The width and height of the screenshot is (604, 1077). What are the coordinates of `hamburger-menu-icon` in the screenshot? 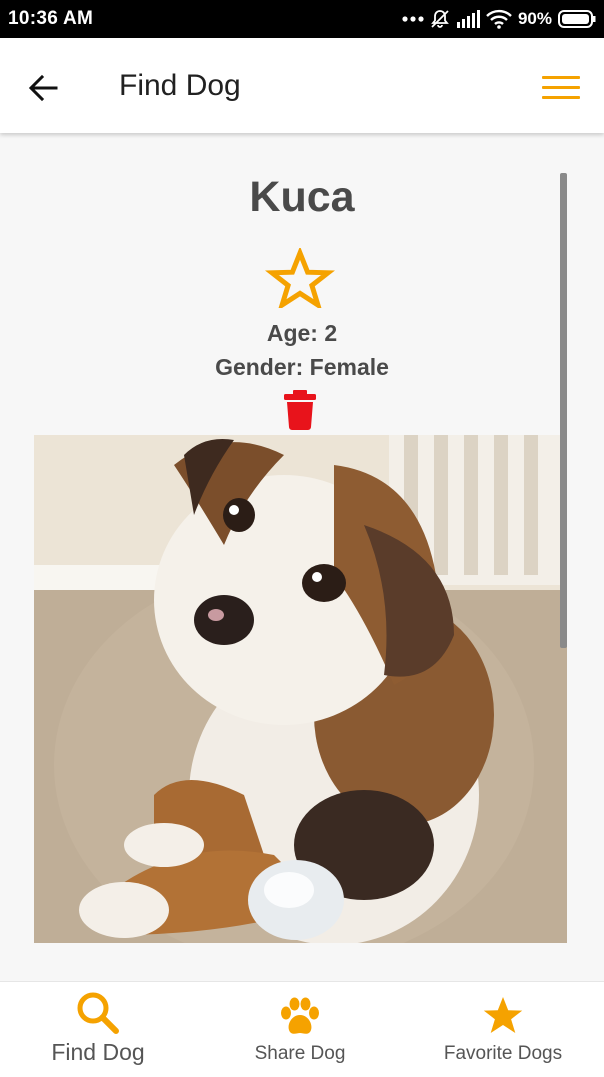 It's located at (561, 77).